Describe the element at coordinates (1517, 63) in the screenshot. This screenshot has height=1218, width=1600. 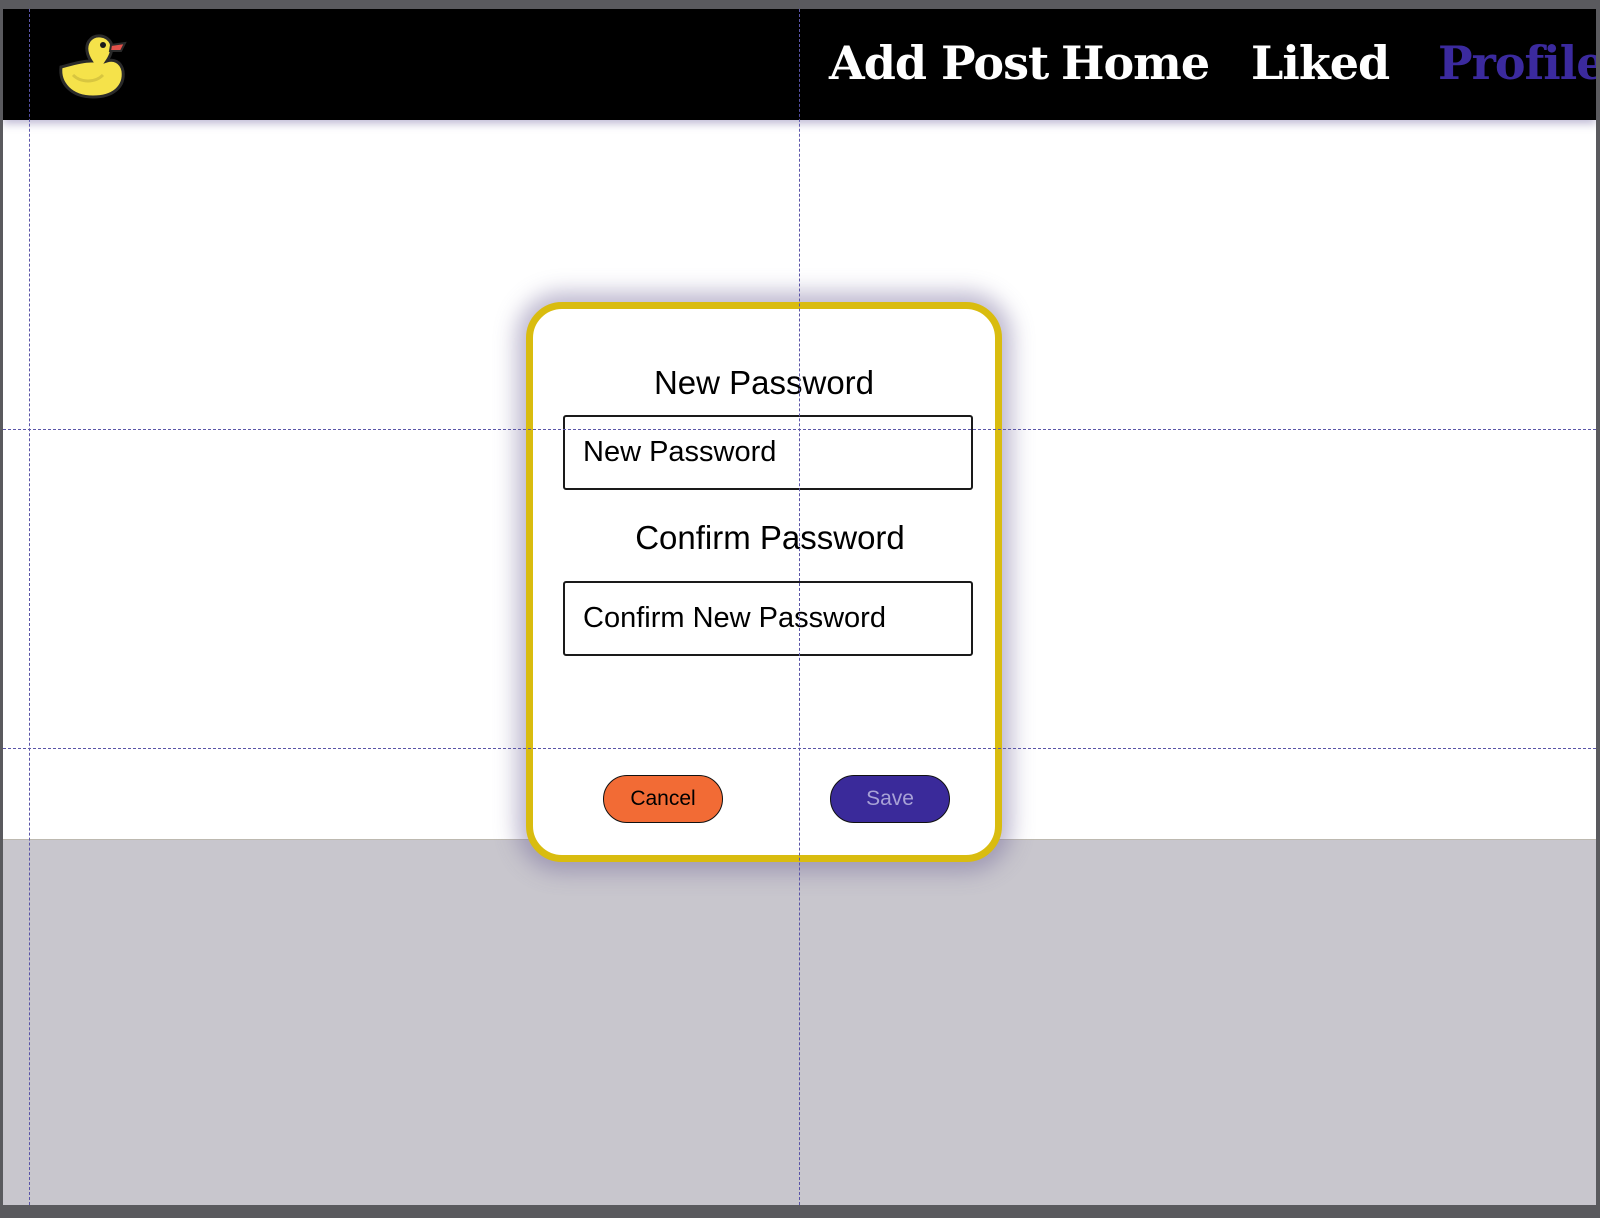
I see `nav-link-profile: Profile` at that location.